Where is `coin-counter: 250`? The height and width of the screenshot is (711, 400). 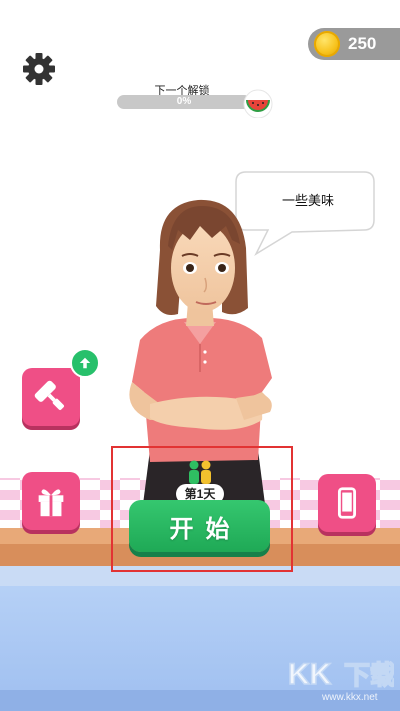
coin-counter: 250 is located at coordinates (354, 44).